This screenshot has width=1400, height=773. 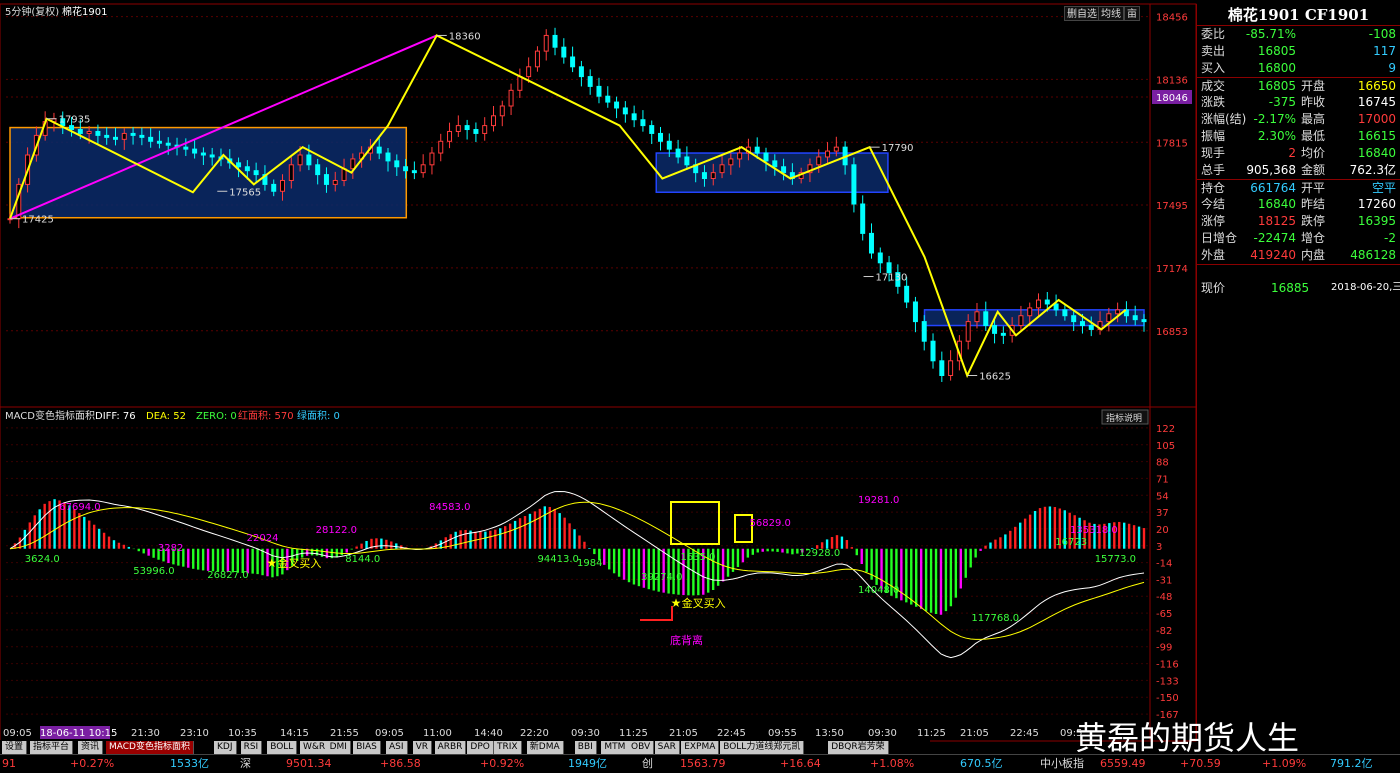 What do you see at coordinates (1213, 288) in the screenshot?
I see `now-label: 现价` at bounding box center [1213, 288].